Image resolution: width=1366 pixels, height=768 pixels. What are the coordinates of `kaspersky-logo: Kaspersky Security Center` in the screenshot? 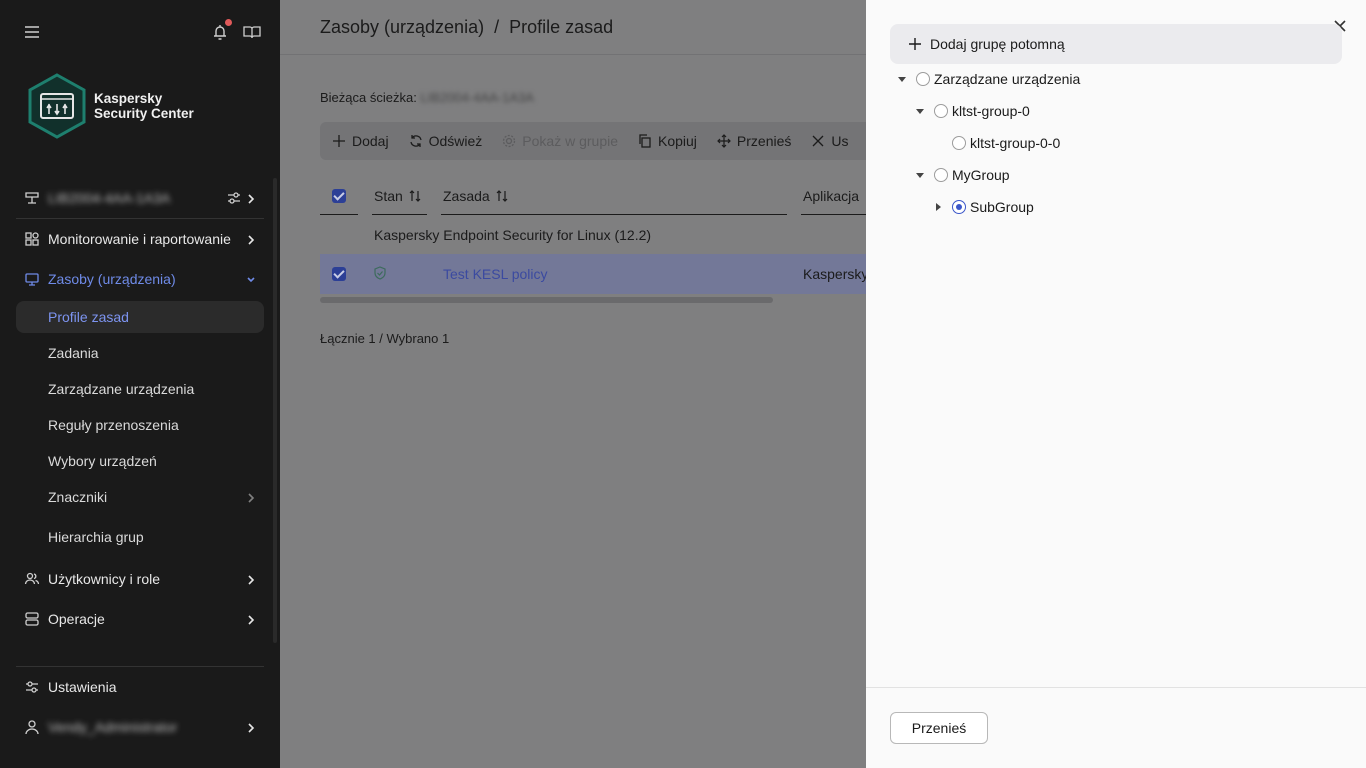 It's located at (121, 106).